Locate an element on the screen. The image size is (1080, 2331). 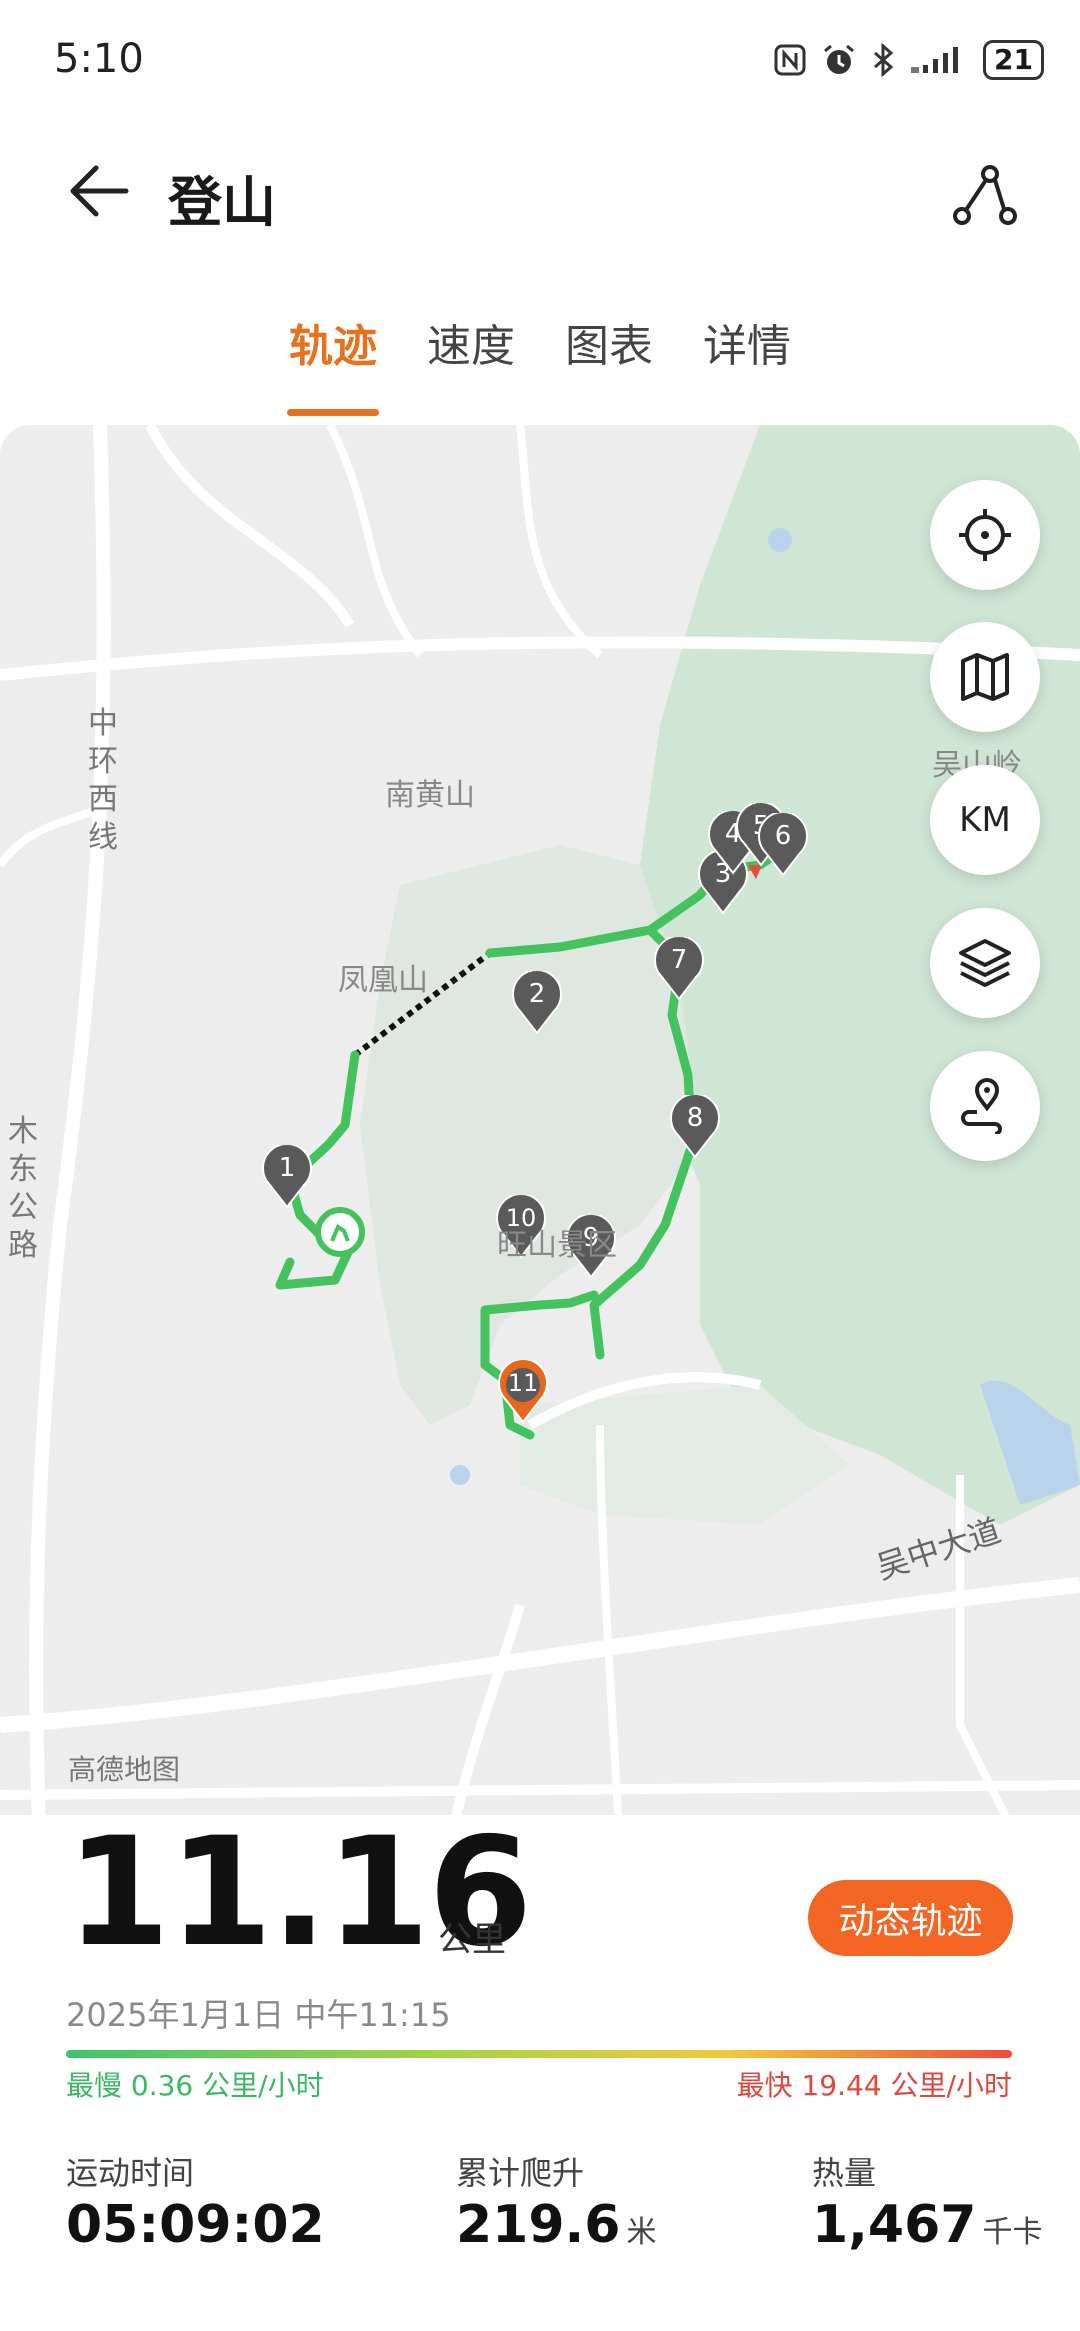
km-marker-7: 7 is located at coordinates (679, 968).